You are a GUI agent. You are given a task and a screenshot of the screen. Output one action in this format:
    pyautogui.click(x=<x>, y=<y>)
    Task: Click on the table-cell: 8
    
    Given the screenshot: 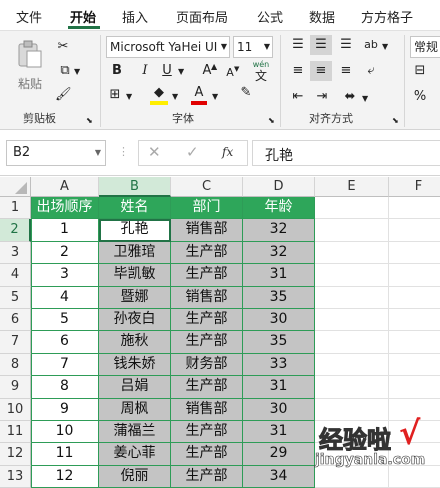 What is the action you would take?
    pyautogui.click(x=65, y=387)
    